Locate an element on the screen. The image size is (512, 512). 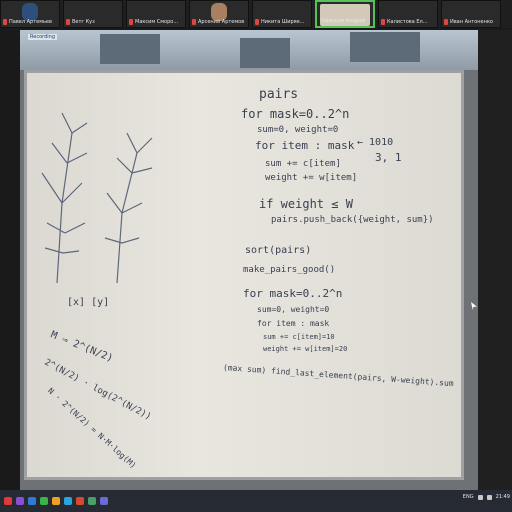
participant-name: Павел Артемьев is located at coordinates (30, 22).